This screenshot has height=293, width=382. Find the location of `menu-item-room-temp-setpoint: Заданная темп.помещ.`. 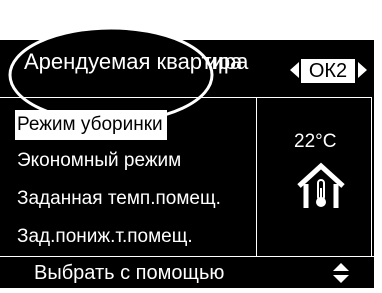

menu-item-room-temp-setpoint: Заданная темп.помещ. is located at coordinates (119, 199).